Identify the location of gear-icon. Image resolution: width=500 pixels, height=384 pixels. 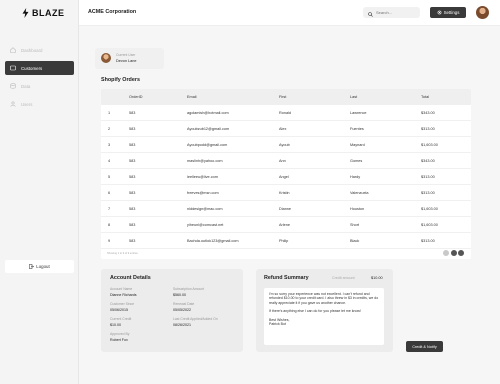
(439, 13).